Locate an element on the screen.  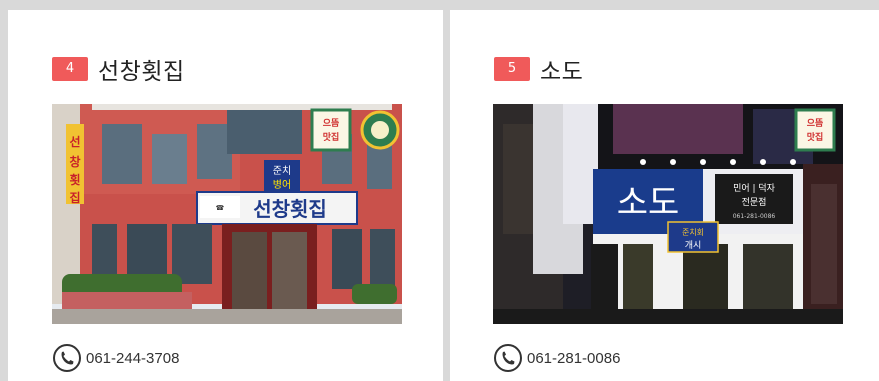
storefront-logo: 소도 is located at coordinates (648, 203).